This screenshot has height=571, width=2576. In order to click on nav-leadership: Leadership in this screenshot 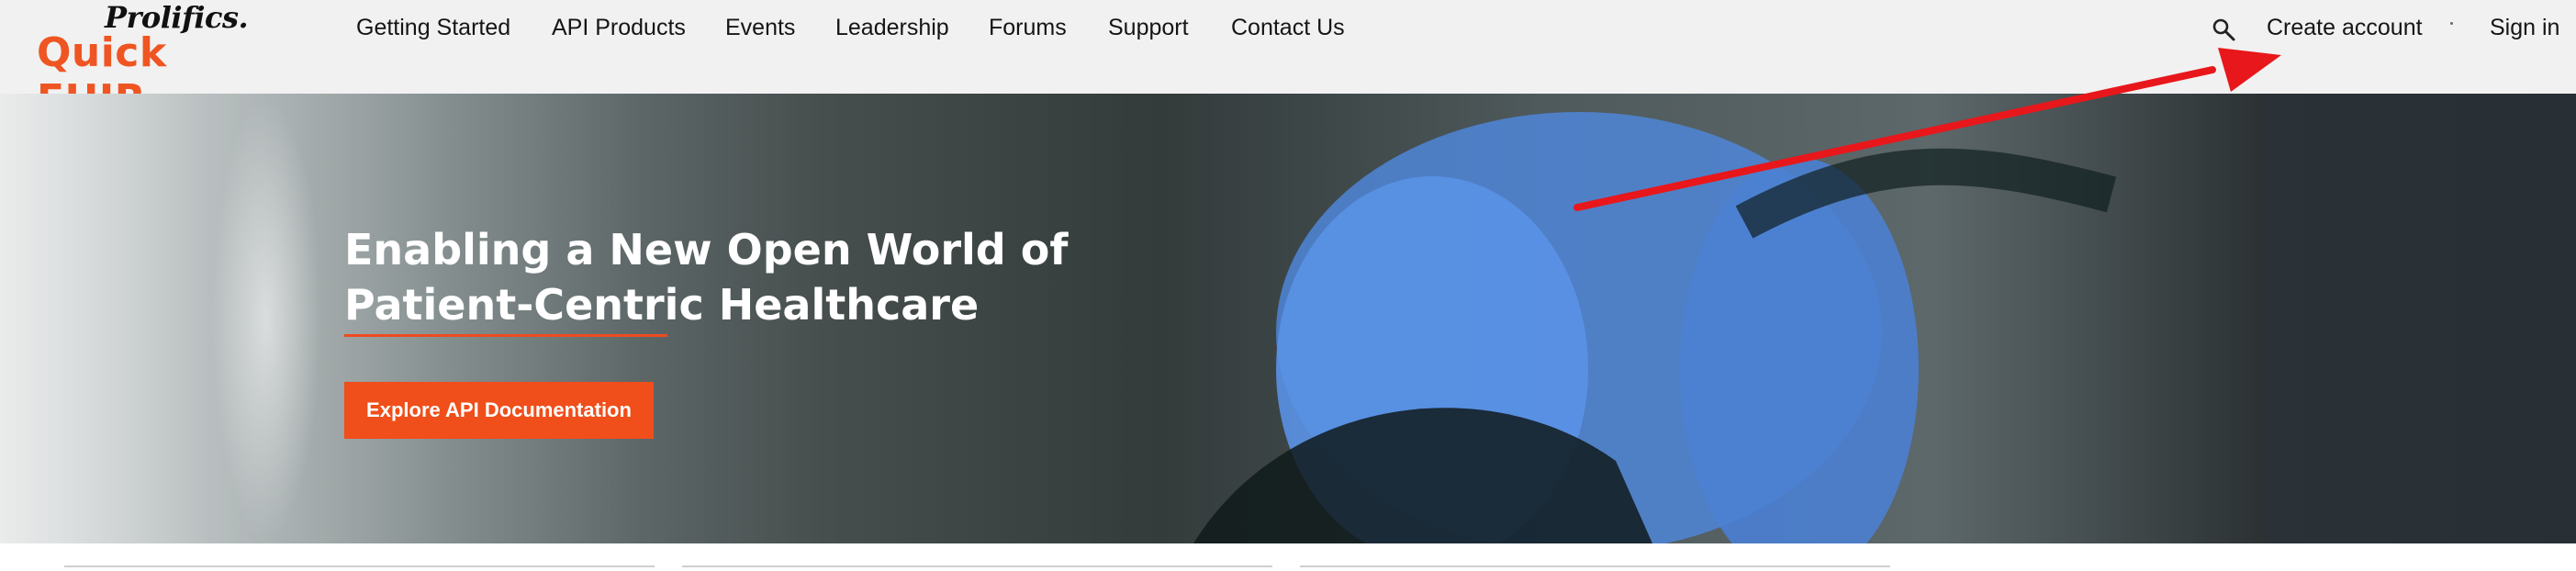, I will do `click(892, 28)`.